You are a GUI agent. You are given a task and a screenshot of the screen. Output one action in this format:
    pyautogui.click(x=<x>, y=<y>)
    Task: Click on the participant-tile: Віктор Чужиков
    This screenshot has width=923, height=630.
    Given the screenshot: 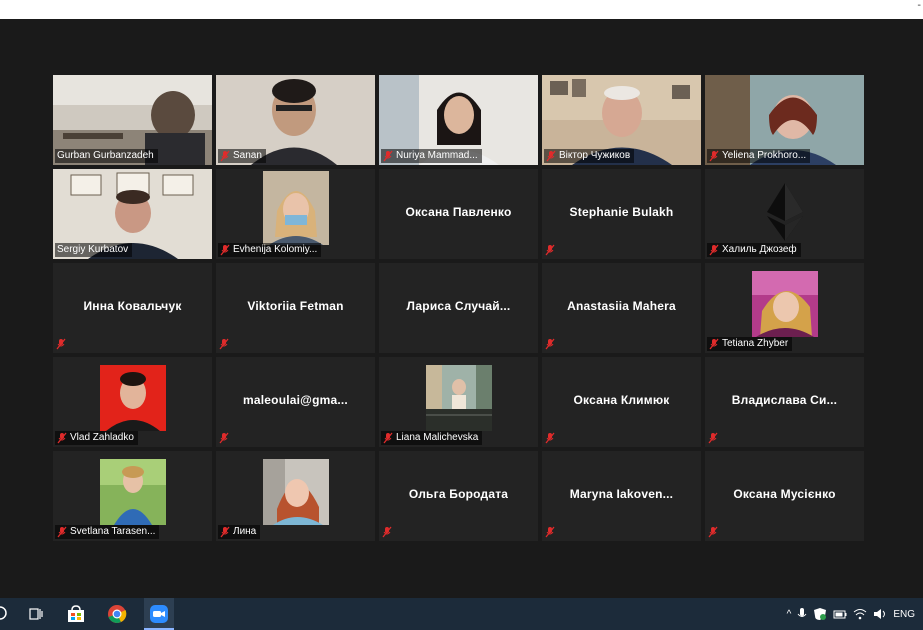 What is the action you would take?
    pyautogui.click(x=621, y=120)
    